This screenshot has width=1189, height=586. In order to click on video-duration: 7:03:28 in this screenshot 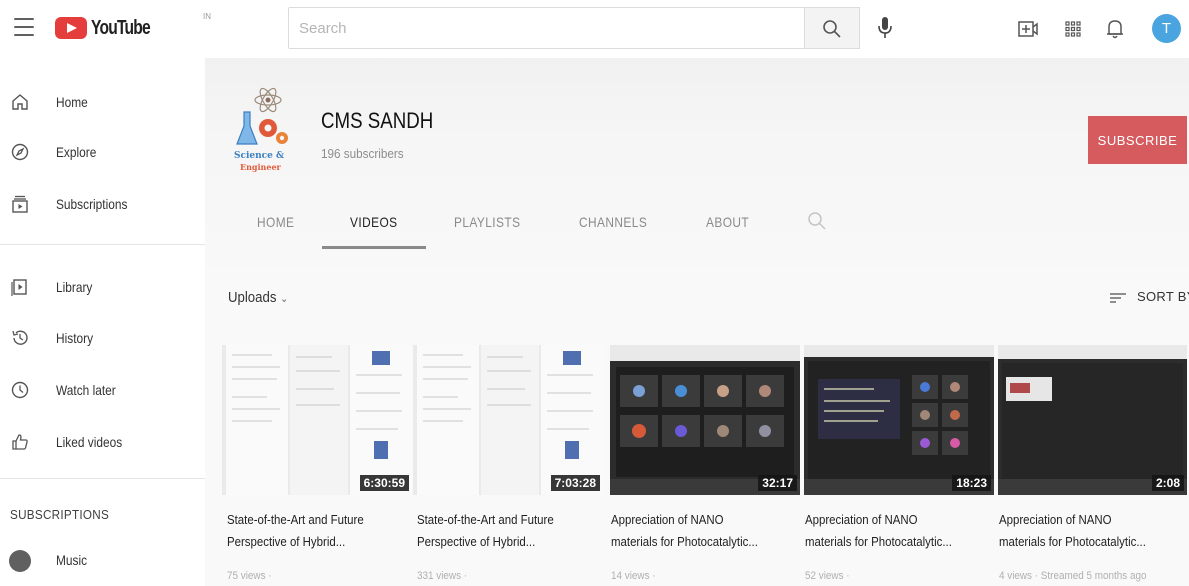, I will do `click(575, 483)`.